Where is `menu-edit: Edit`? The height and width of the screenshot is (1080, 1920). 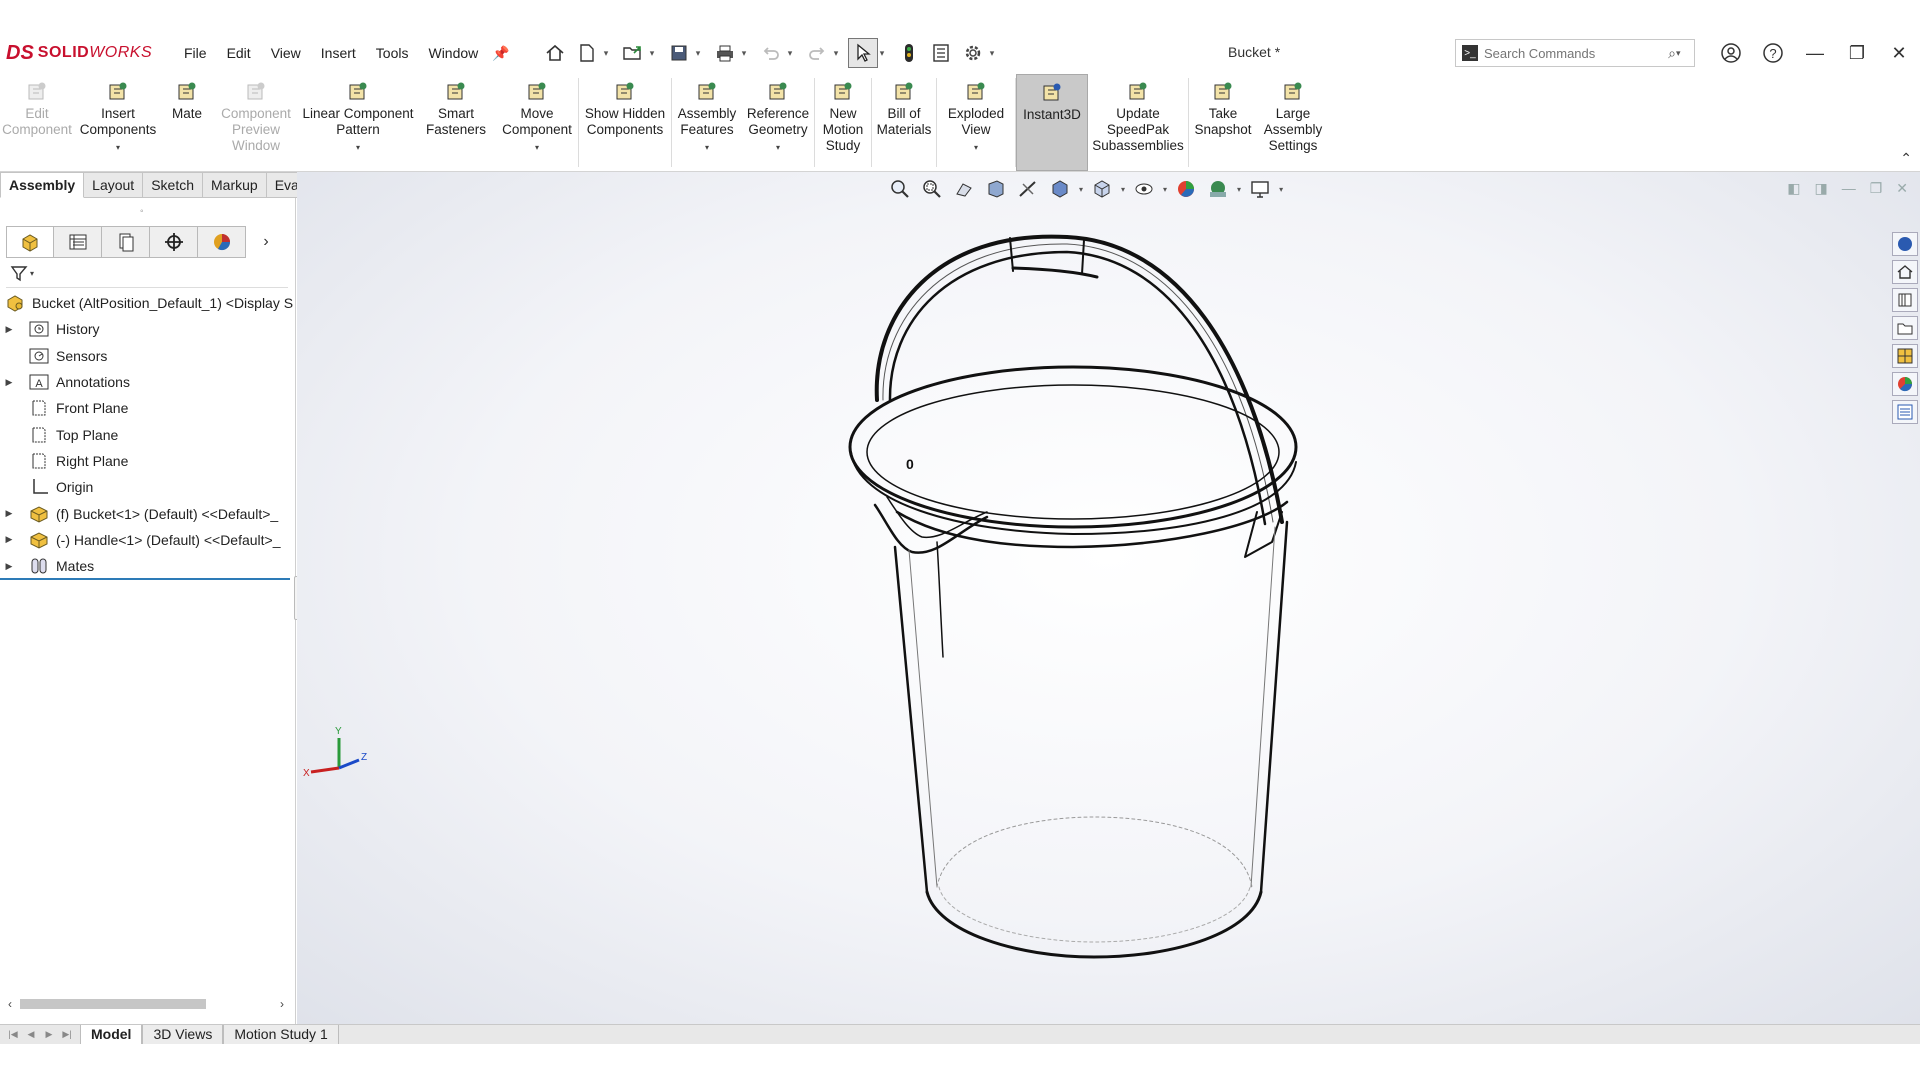 menu-edit: Edit is located at coordinates (239, 53).